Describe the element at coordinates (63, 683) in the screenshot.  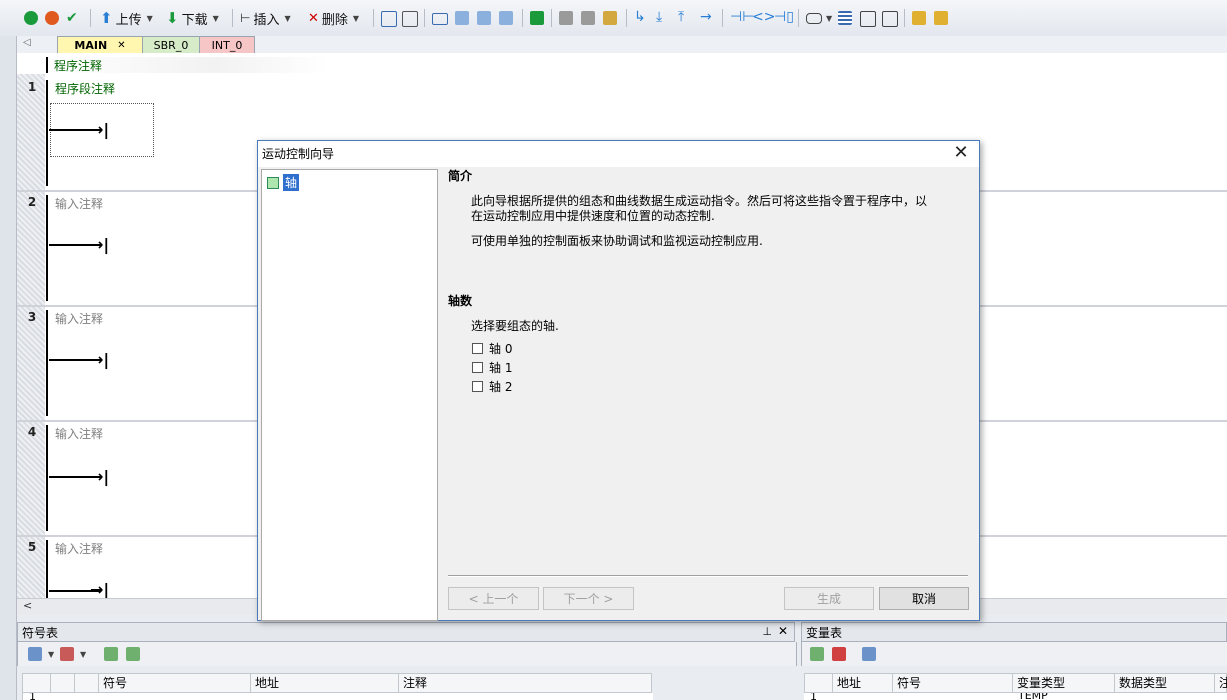
I see `symbol-info-icon` at that location.